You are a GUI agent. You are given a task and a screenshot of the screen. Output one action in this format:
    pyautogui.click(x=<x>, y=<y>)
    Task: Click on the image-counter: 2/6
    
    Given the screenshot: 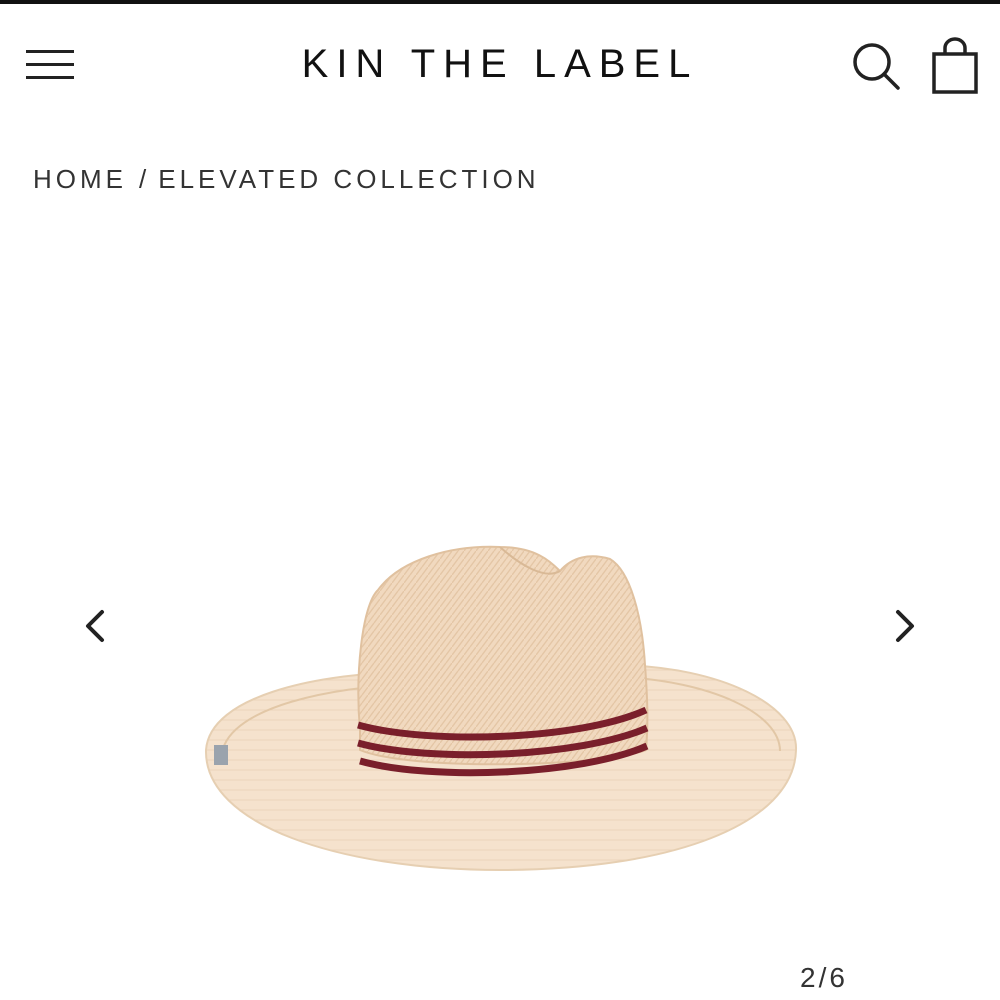 What is the action you would take?
    pyautogui.click(x=824, y=978)
    